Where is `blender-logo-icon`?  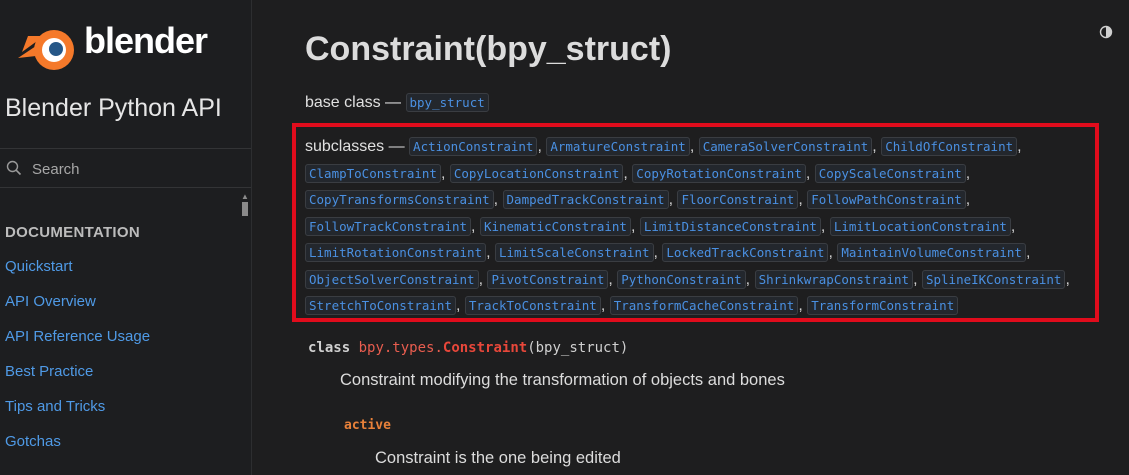 blender-logo-icon is located at coordinates (46, 50).